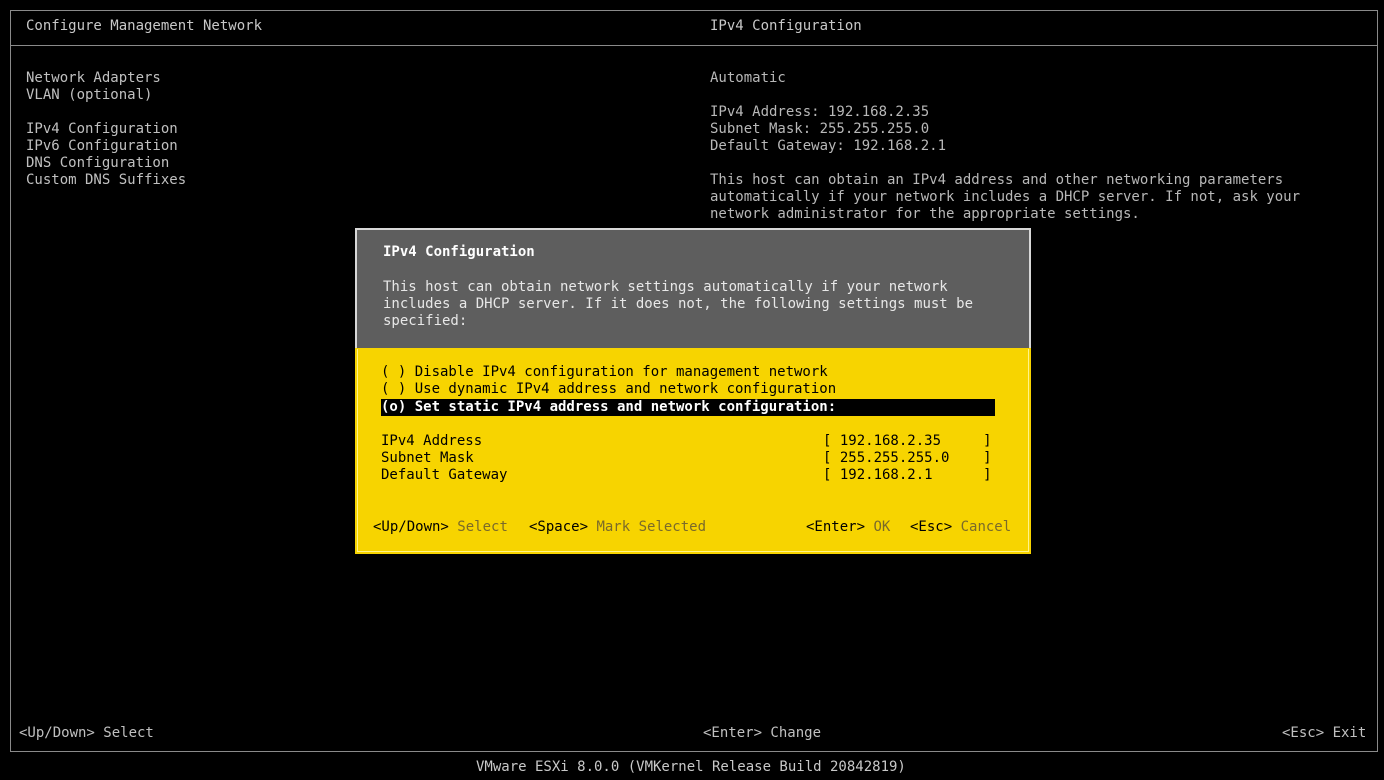 The image size is (1384, 780). I want to click on right-pane-title: IPv4 Configuration, so click(786, 26).